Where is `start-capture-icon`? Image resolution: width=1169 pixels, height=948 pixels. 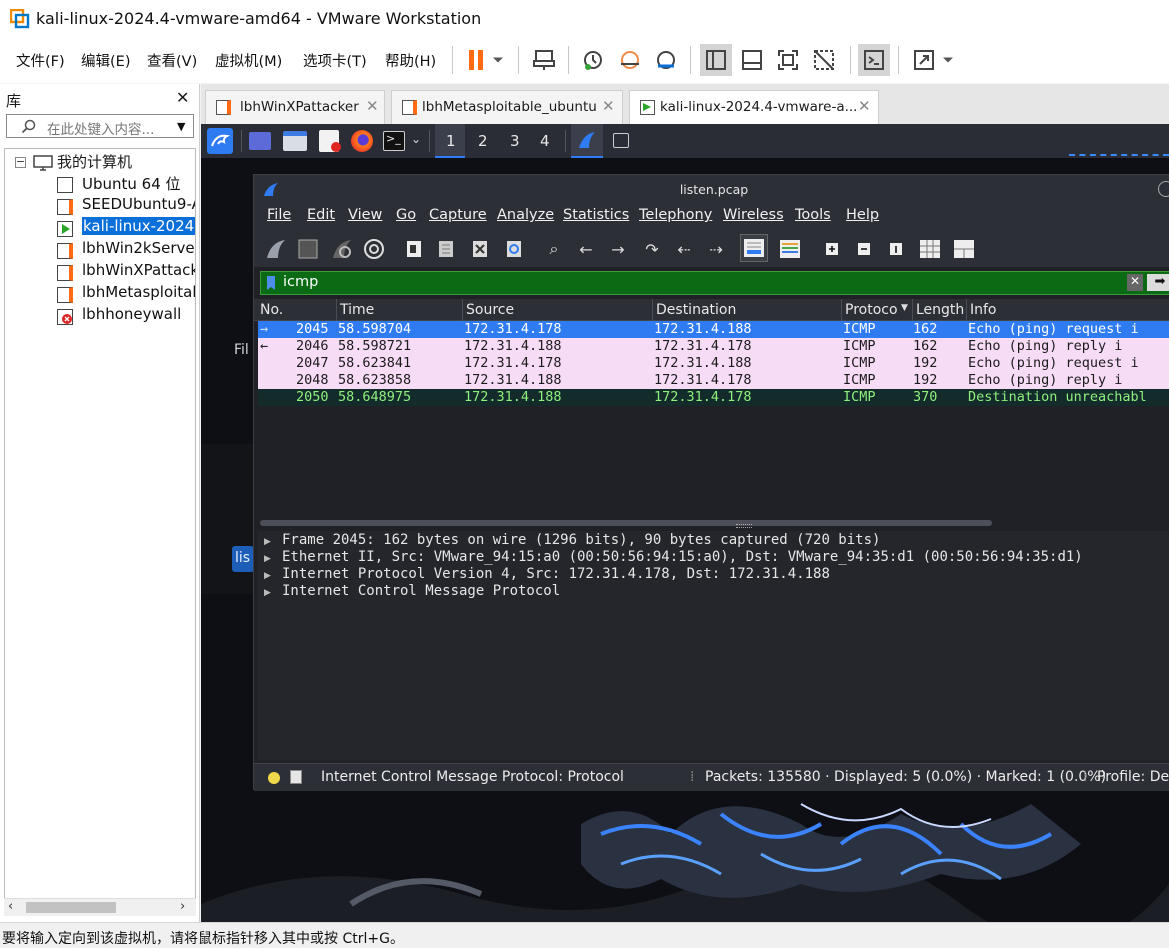 start-capture-icon is located at coordinates (276, 249).